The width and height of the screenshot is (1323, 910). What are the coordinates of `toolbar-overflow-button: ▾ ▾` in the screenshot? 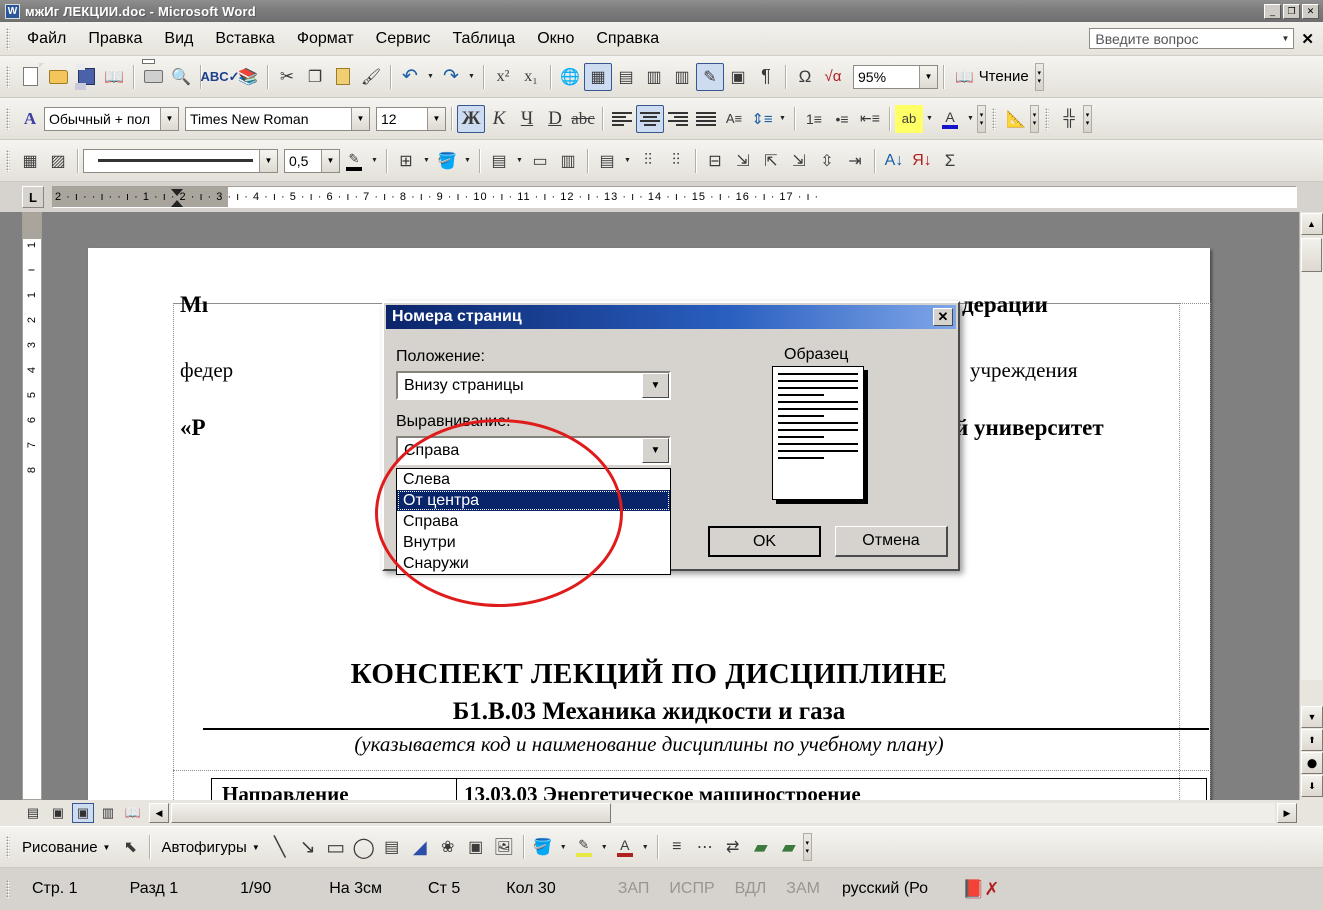 It's located at (1039, 76).